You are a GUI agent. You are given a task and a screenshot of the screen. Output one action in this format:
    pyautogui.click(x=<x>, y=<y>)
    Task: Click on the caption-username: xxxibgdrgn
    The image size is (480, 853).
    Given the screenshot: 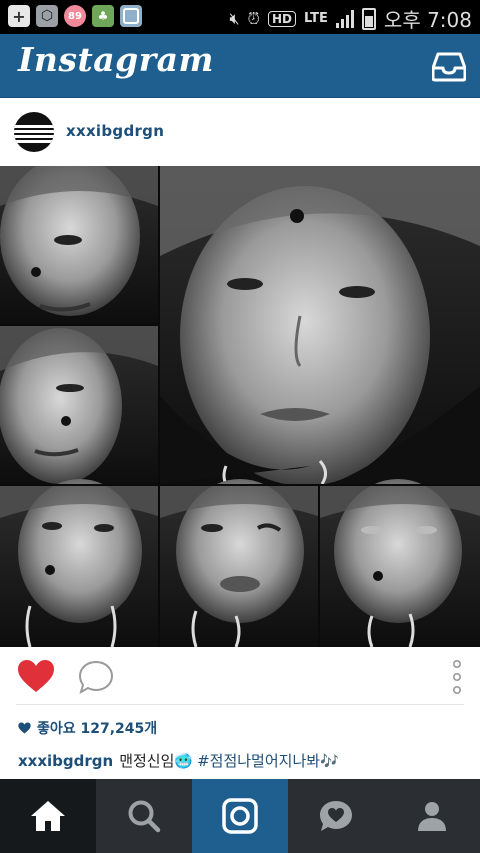 What is the action you would take?
    pyautogui.click(x=65, y=761)
    